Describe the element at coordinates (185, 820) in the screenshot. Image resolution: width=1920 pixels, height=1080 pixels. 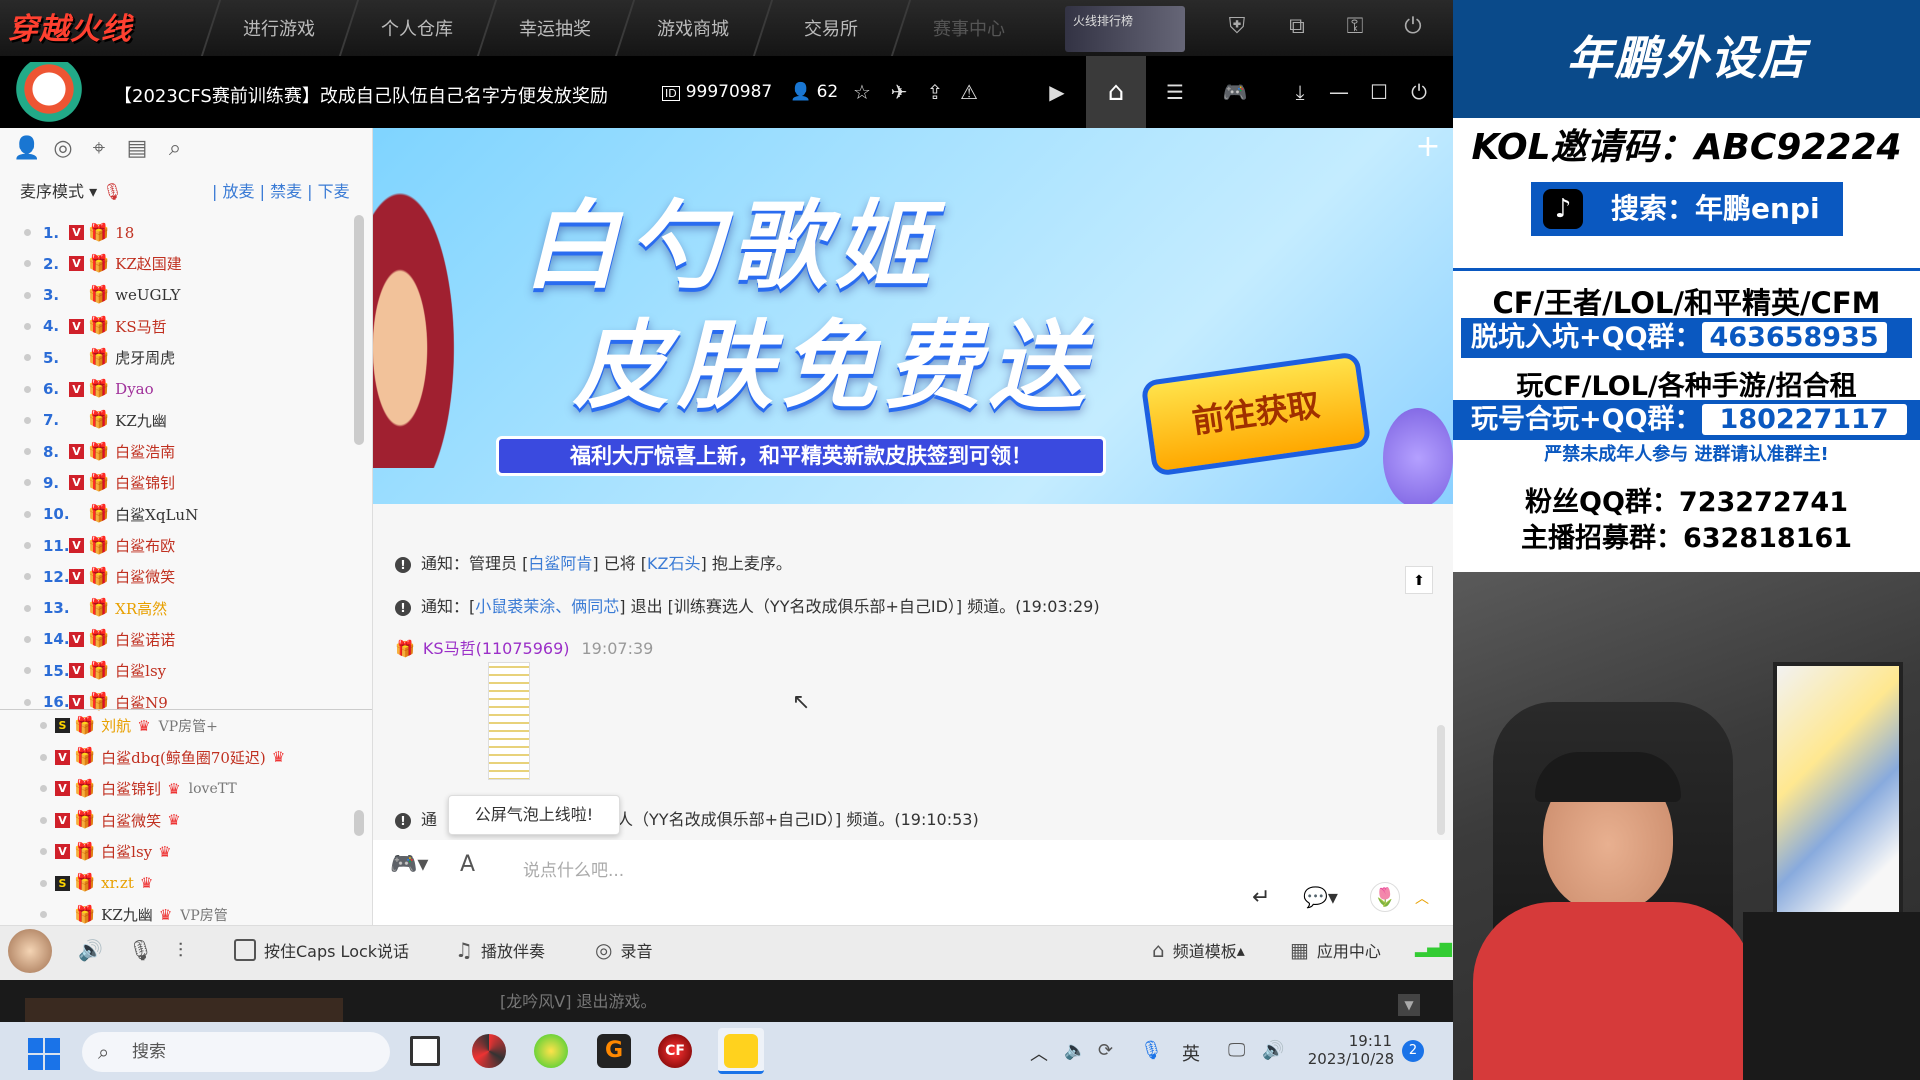
I see `member-row: V 🎁 白鲨微笑 ♛` at that location.